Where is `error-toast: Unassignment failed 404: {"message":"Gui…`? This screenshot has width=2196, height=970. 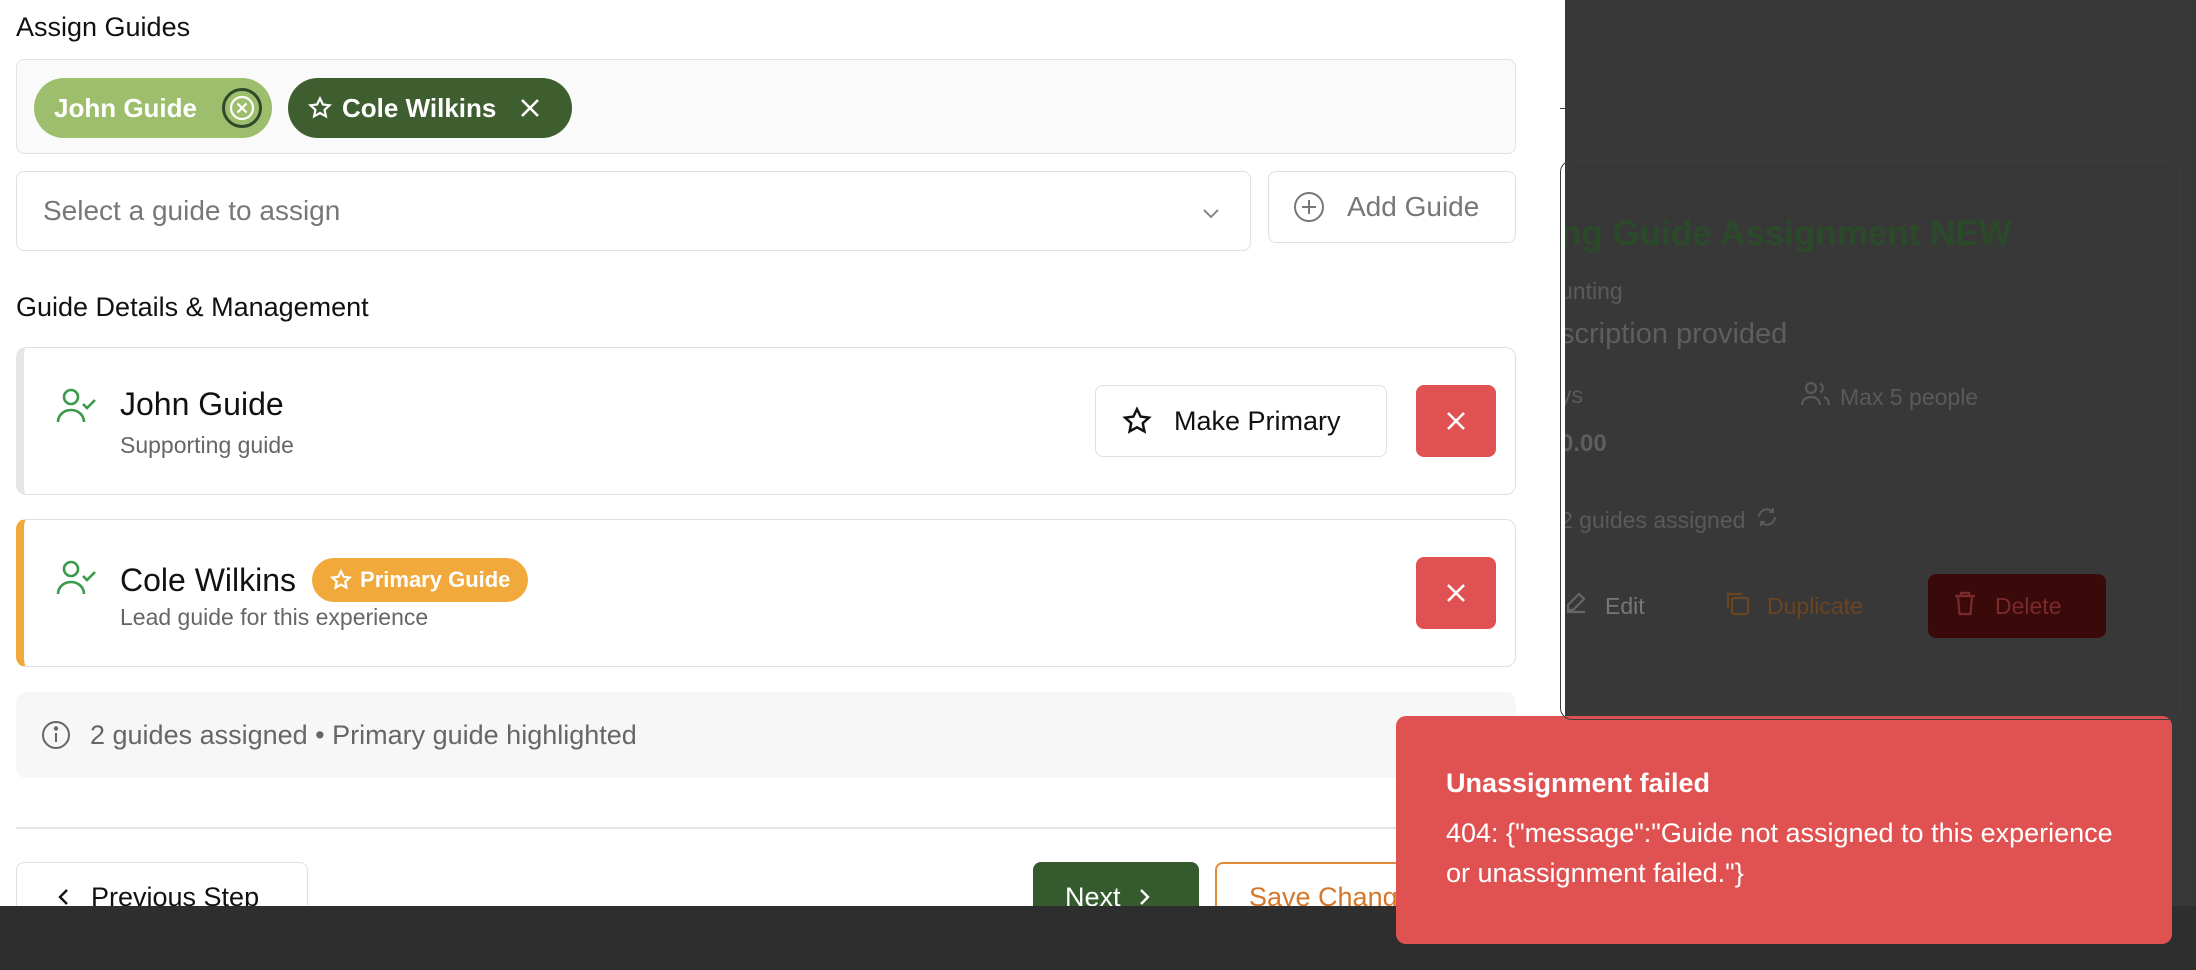
error-toast: Unassignment failed 404: {"message":"Gui… is located at coordinates (1784, 830).